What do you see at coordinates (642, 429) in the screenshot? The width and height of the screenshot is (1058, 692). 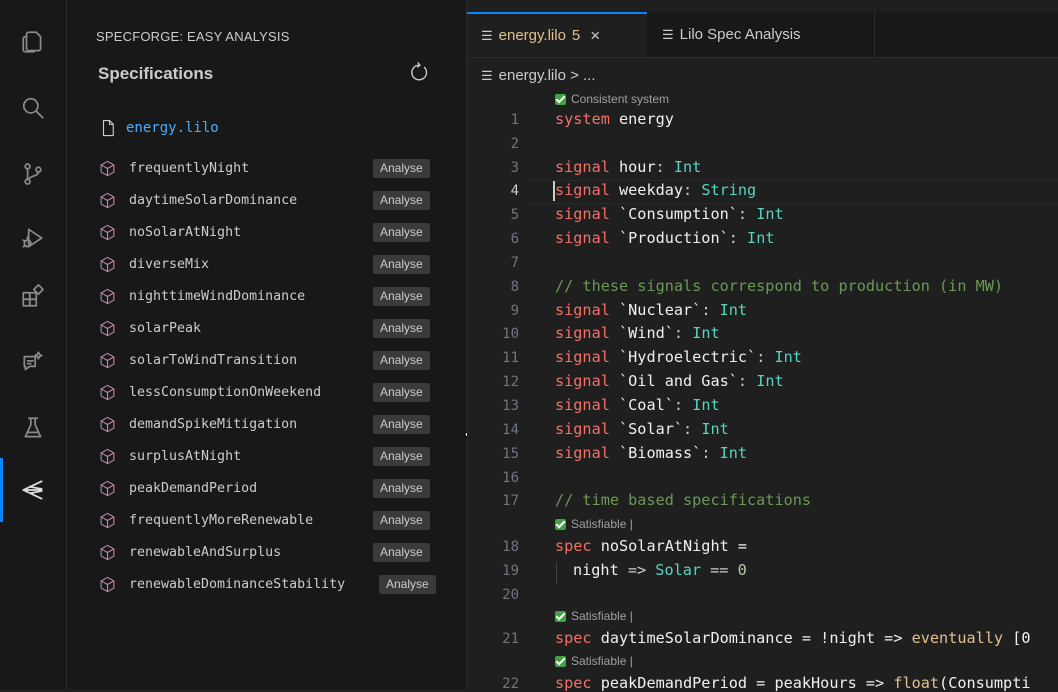 I see `code-line: signal `Solar`: Int` at bounding box center [642, 429].